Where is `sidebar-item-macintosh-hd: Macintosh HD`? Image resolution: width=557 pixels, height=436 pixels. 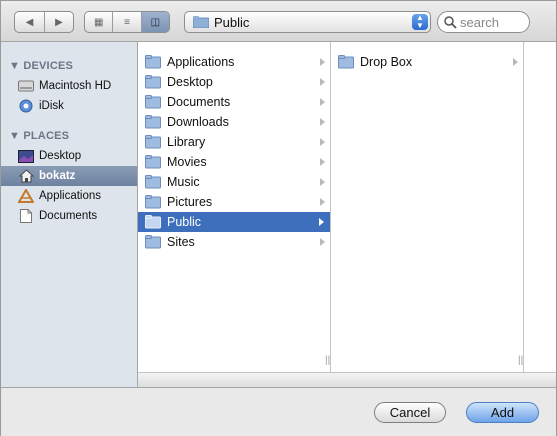 sidebar-item-macintosh-hd: Macintosh HD is located at coordinates (69, 86).